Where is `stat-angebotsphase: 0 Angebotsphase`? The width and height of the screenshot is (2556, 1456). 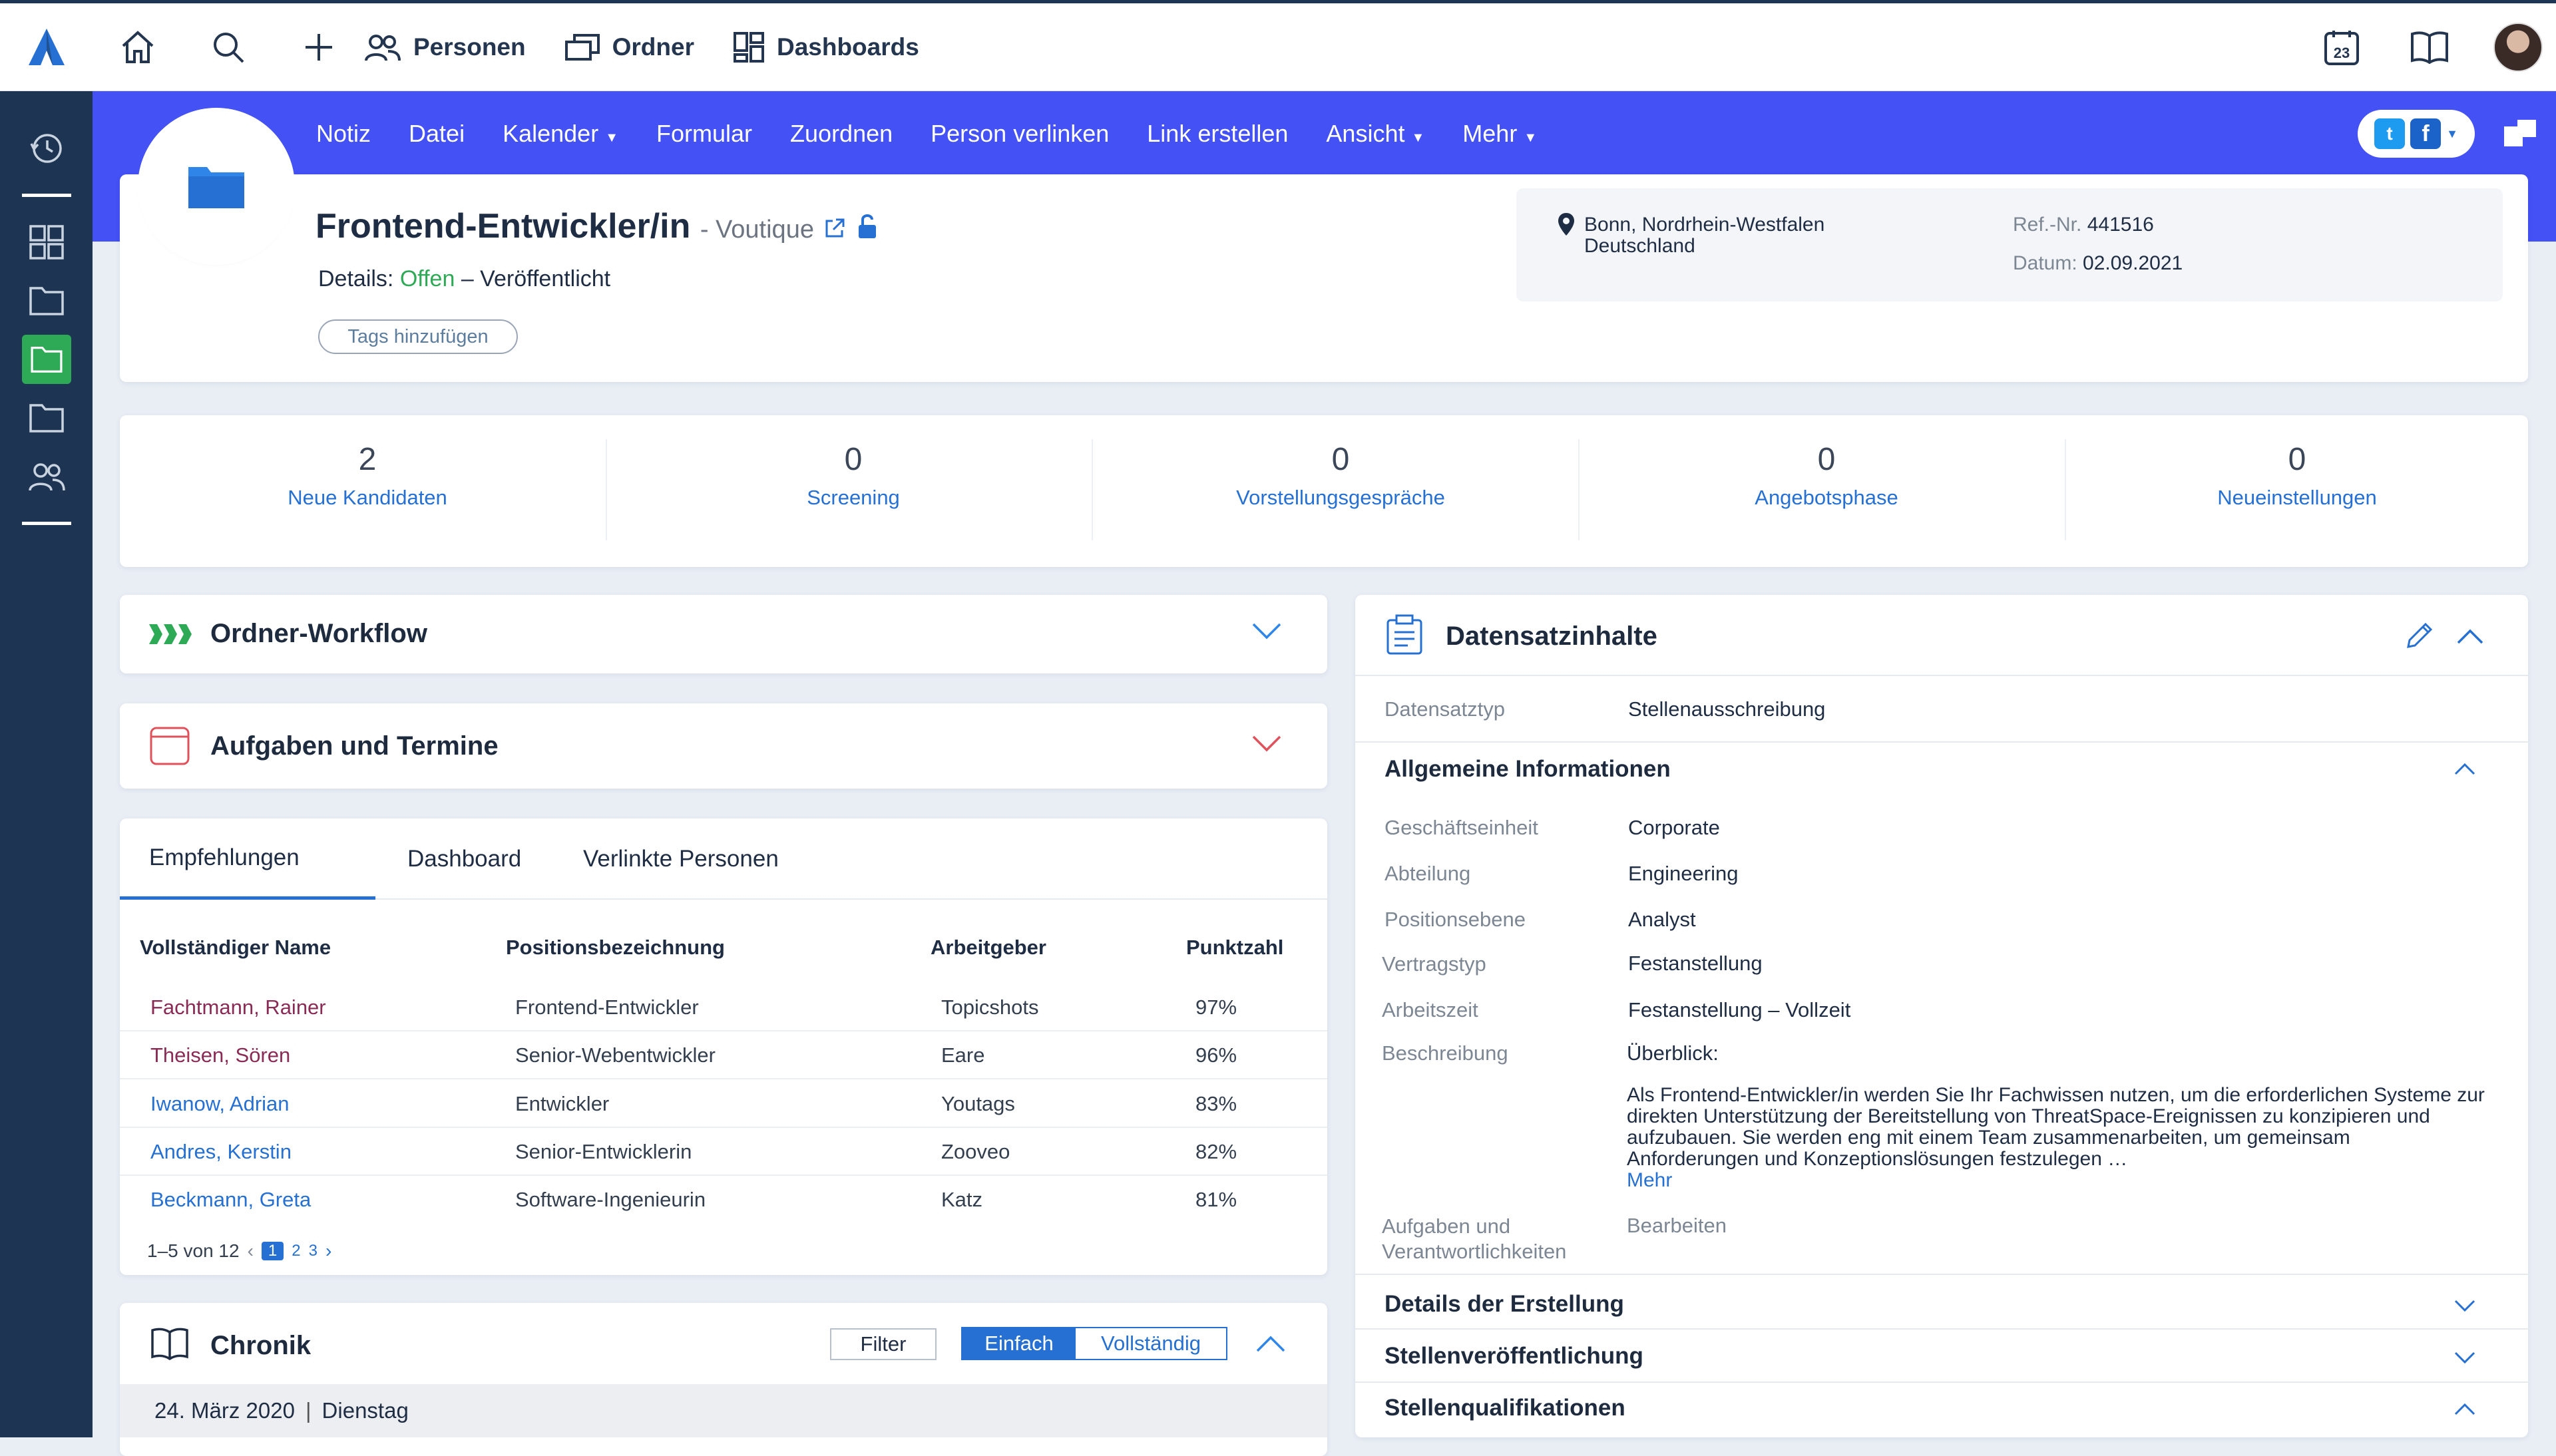 stat-angebotsphase: 0 Angebotsphase is located at coordinates (1826, 475).